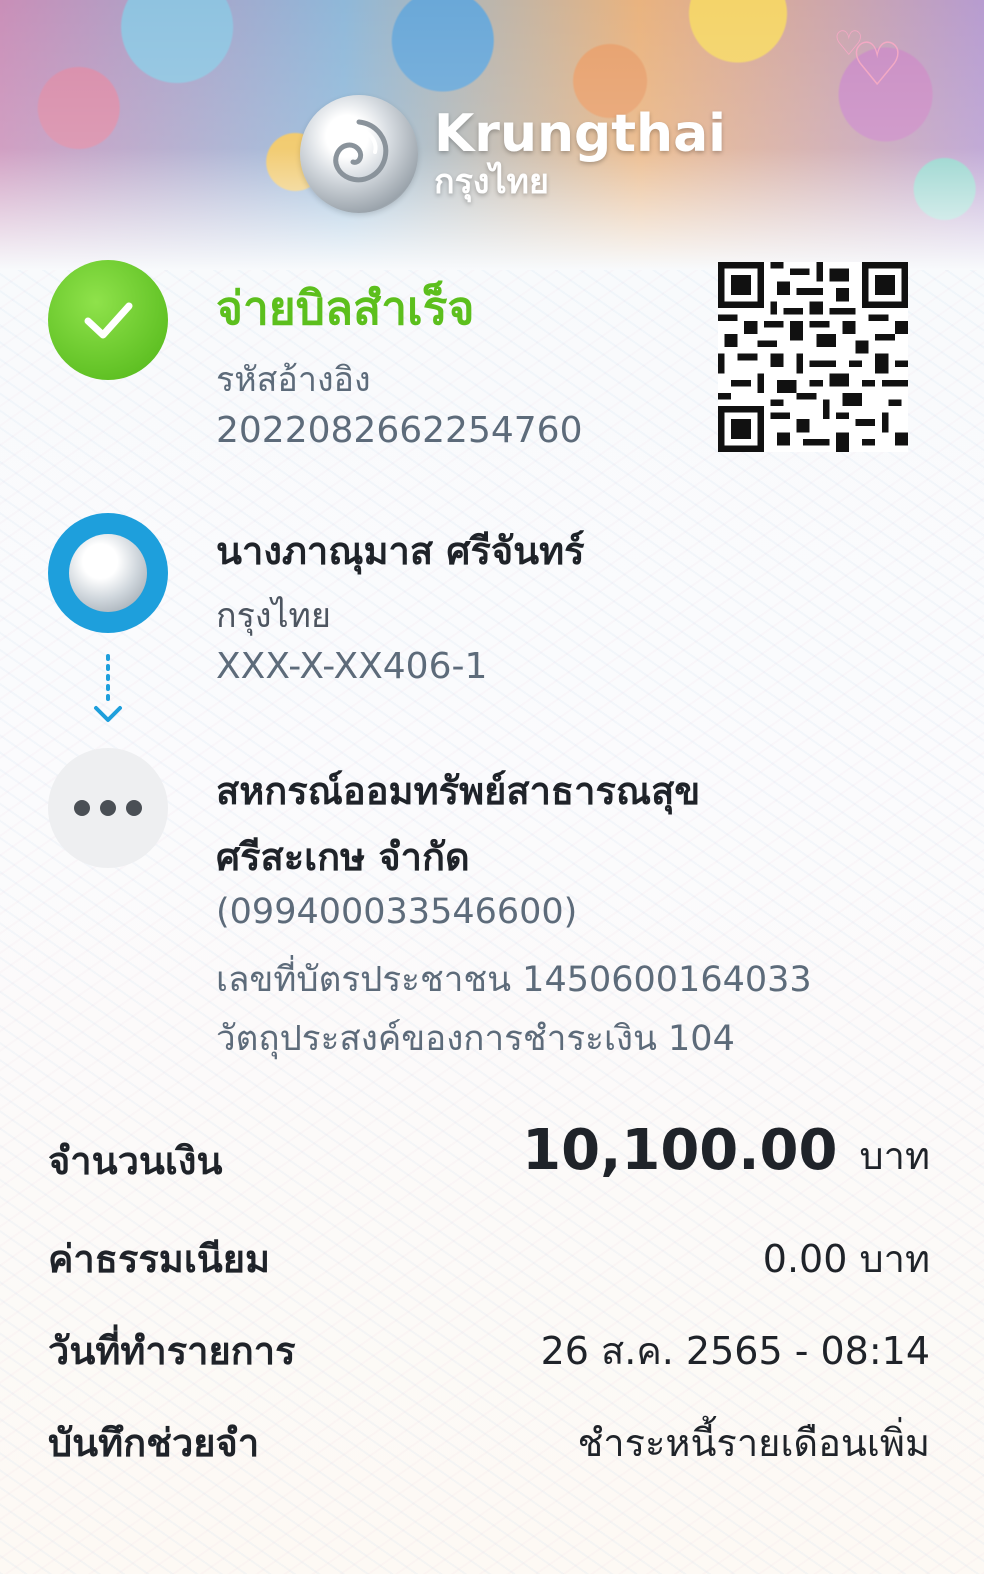 The height and width of the screenshot is (1574, 984). I want to click on krungthai-bank-icon, so click(108, 573).